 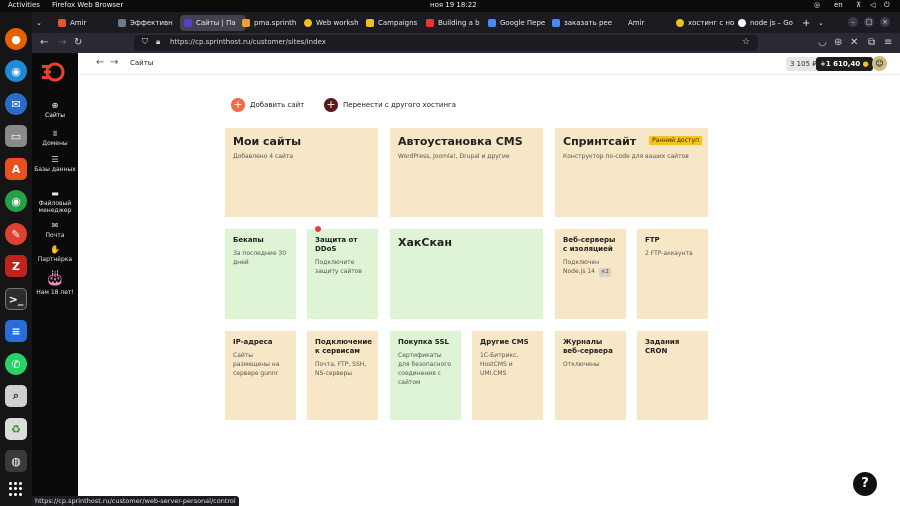 What do you see at coordinates (507, 375) in the screenshot?
I see `card-other-cms: Другие CMS 1С-Битрикс, HostCMS и UMI.CMS` at bounding box center [507, 375].